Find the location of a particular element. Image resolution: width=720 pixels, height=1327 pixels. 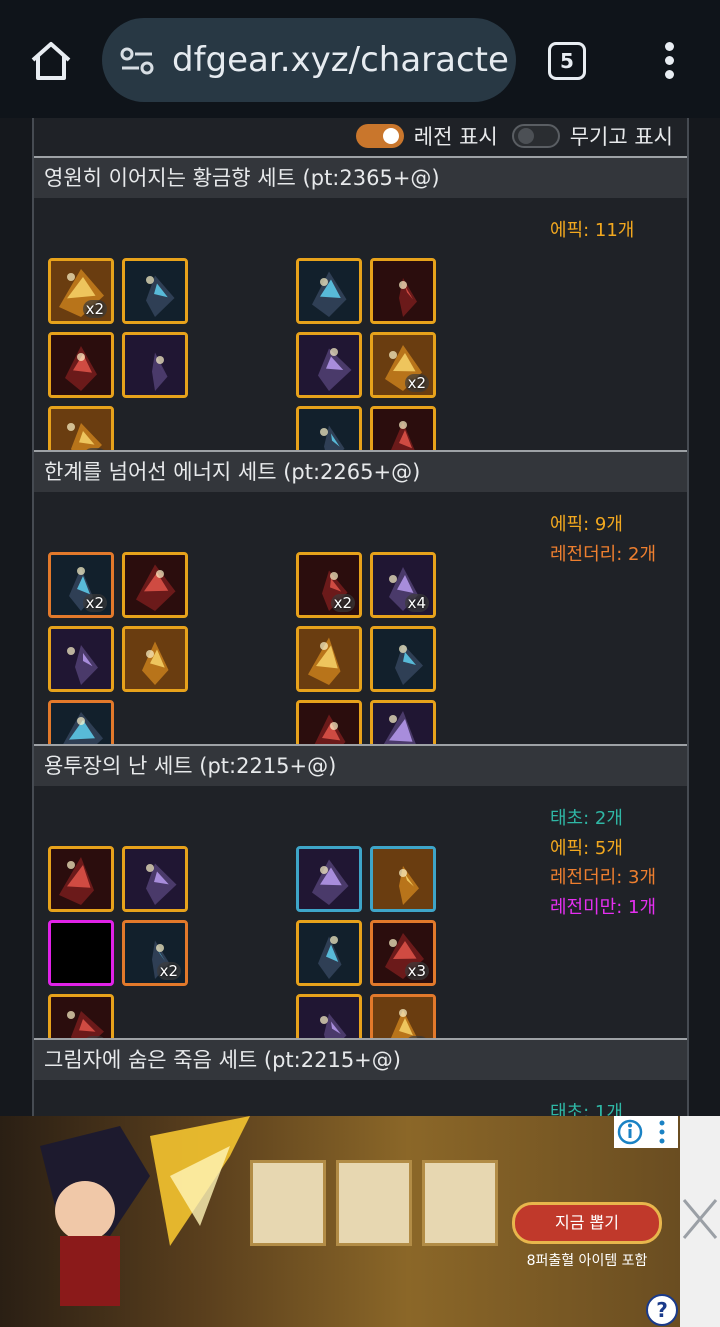

ad-item-boxes is located at coordinates (374, 1203).